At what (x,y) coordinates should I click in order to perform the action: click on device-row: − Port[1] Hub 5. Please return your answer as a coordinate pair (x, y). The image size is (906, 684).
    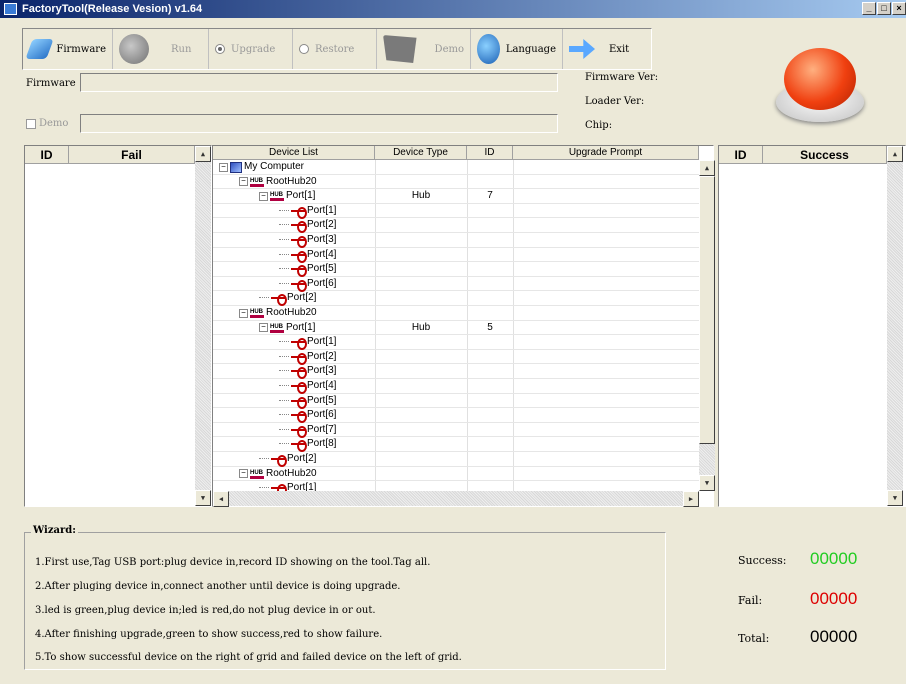
    Looking at the image, I should click on (456, 328).